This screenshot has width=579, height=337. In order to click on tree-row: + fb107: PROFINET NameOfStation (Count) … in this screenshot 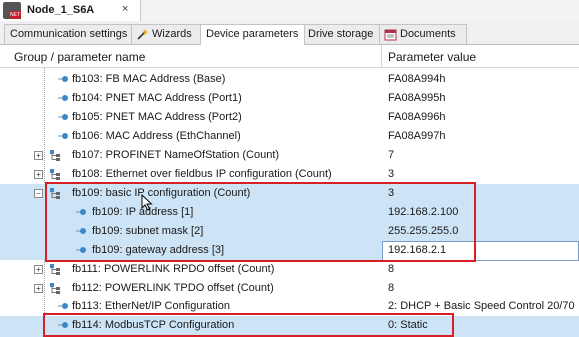, I will do `click(289, 155)`.